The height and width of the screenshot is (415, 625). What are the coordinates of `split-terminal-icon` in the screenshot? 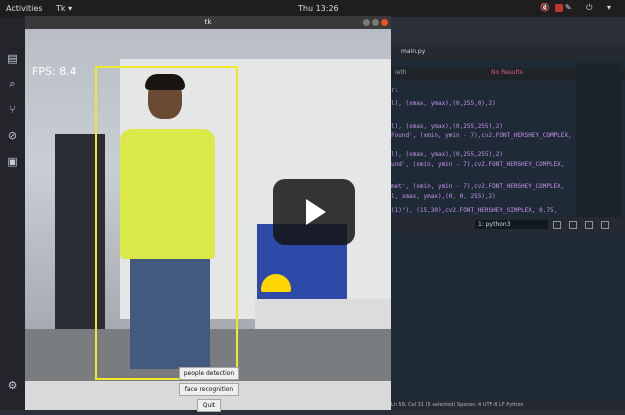 It's located at (573, 225).